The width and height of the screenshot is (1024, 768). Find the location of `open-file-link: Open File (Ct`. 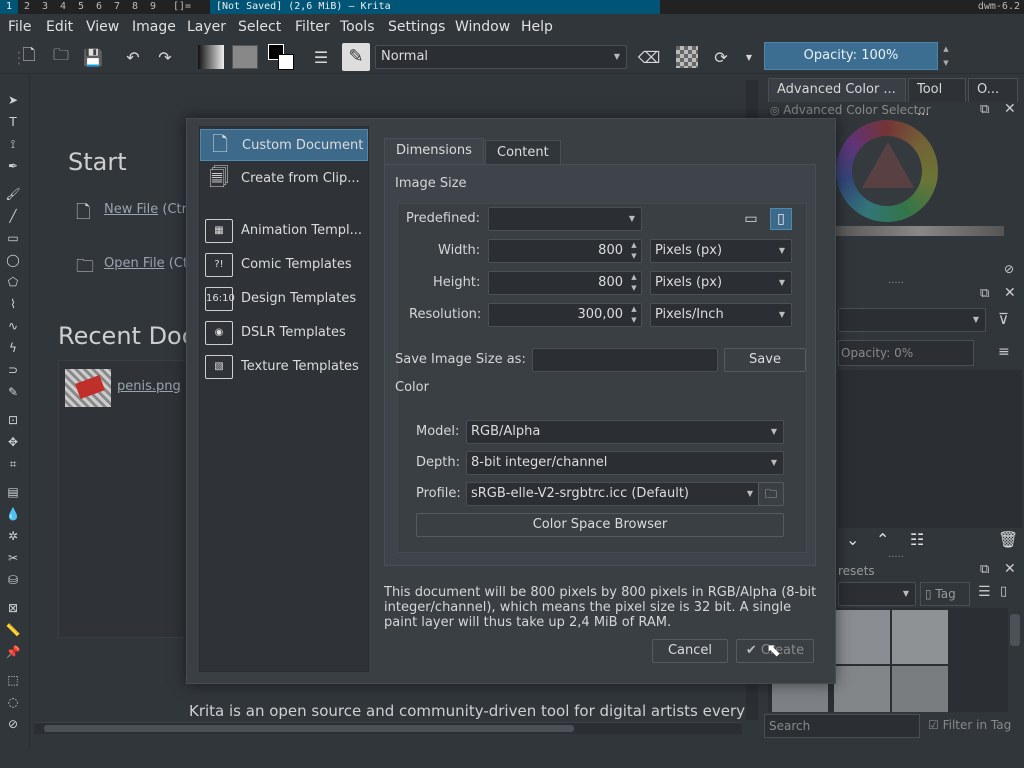

open-file-link: Open File (Ct is located at coordinates (146, 263).